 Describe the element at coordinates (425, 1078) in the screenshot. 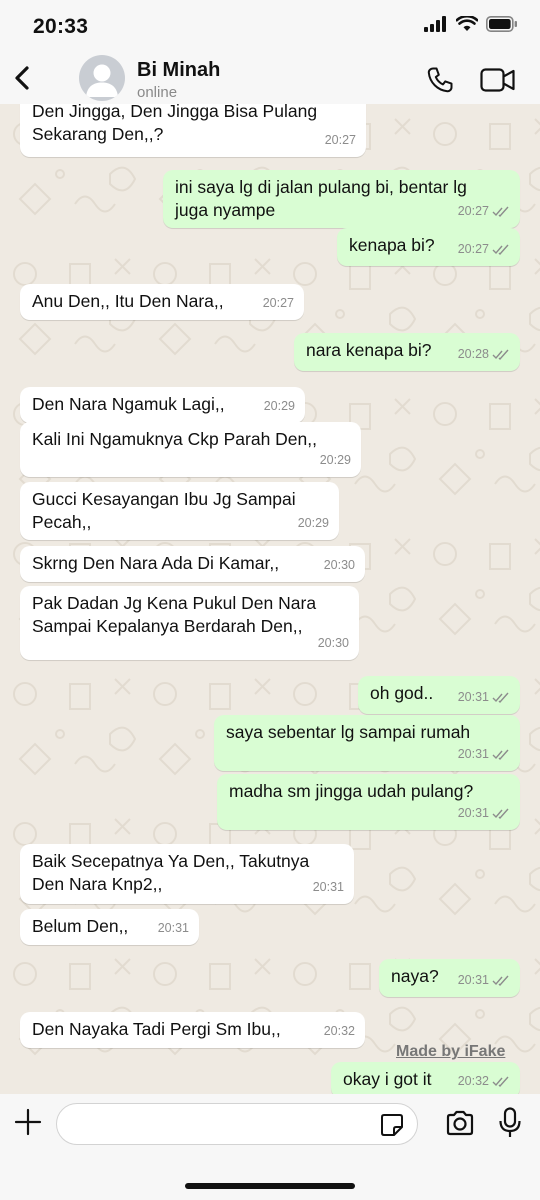

I see `message-outgoing: okay i got it 20:32` at that location.